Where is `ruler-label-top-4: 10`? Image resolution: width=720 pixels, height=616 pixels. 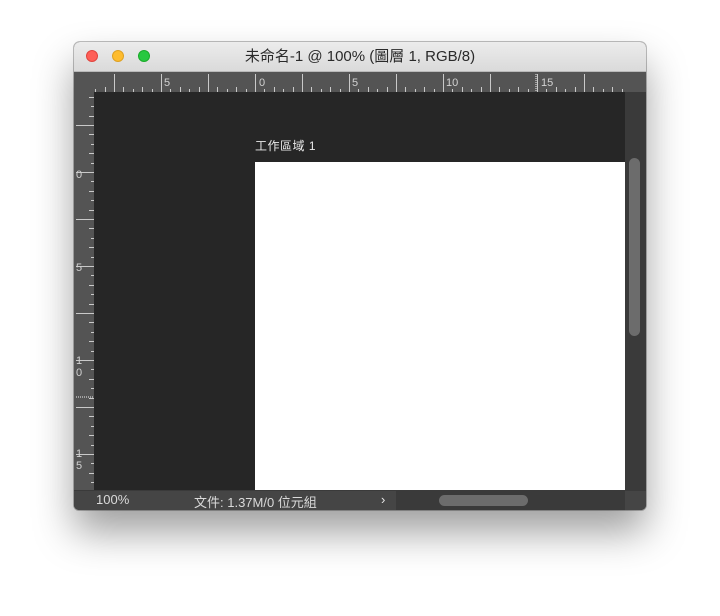 ruler-label-top-4: 10 is located at coordinates (452, 83).